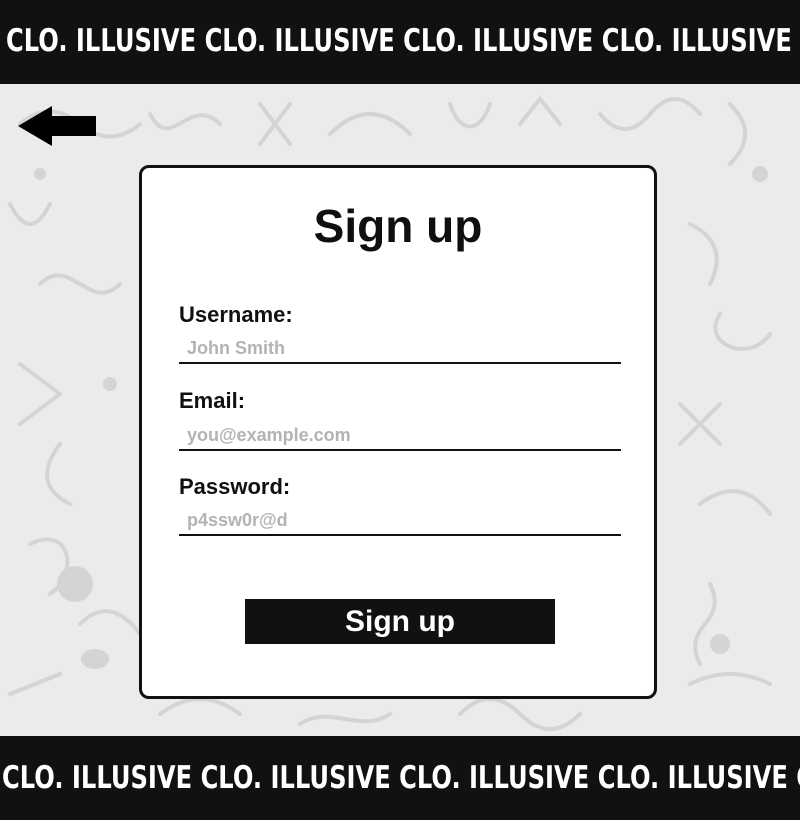 The image size is (800, 820). Describe the element at coordinates (236, 314) in the screenshot. I see `username-label: Username:` at that location.